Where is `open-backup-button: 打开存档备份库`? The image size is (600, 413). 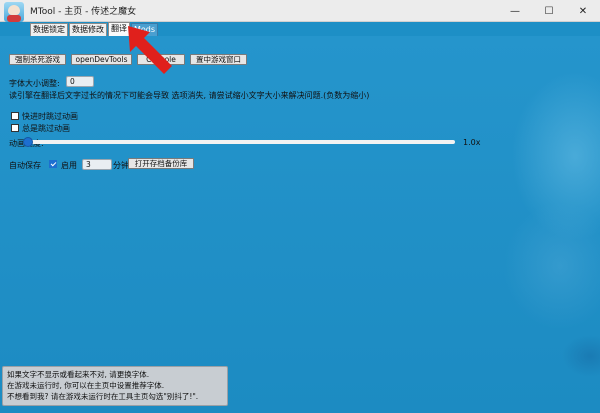
open-backup-button: 打开存档备份库 is located at coordinates (161, 163).